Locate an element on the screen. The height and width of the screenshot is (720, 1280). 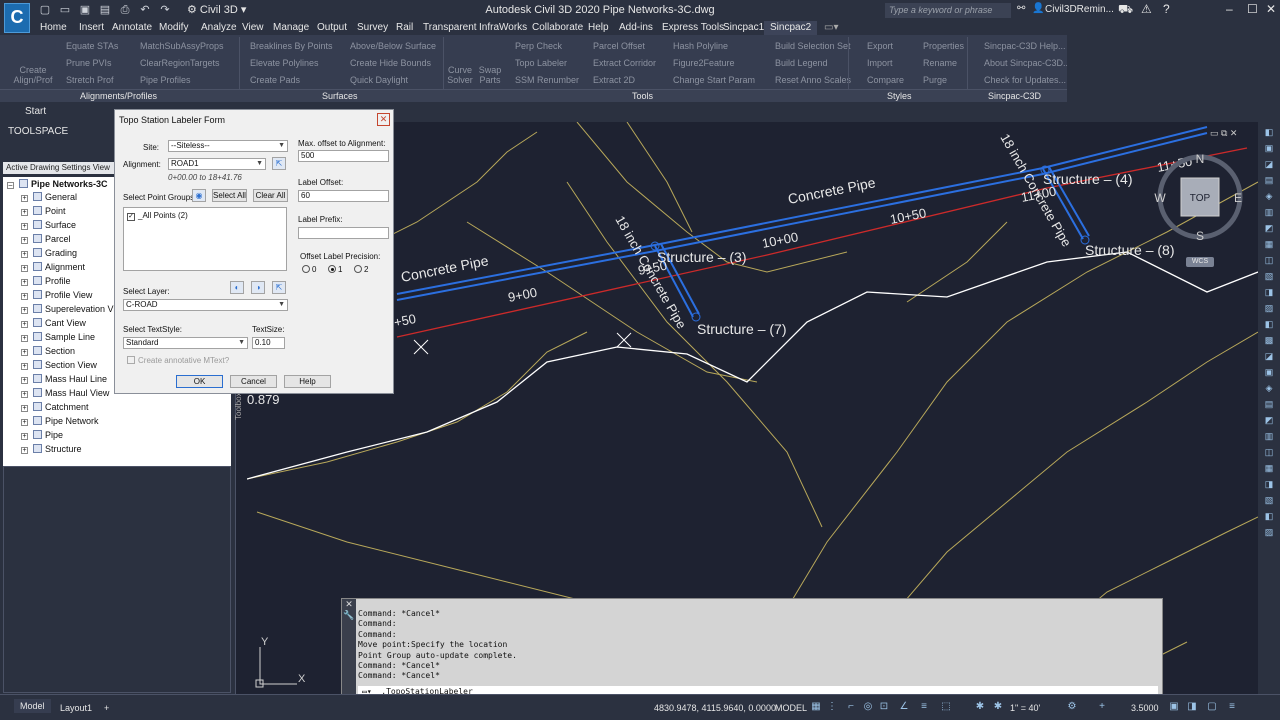
tree-item-sample-line: + Sample Line is located at coordinates (58, 338).